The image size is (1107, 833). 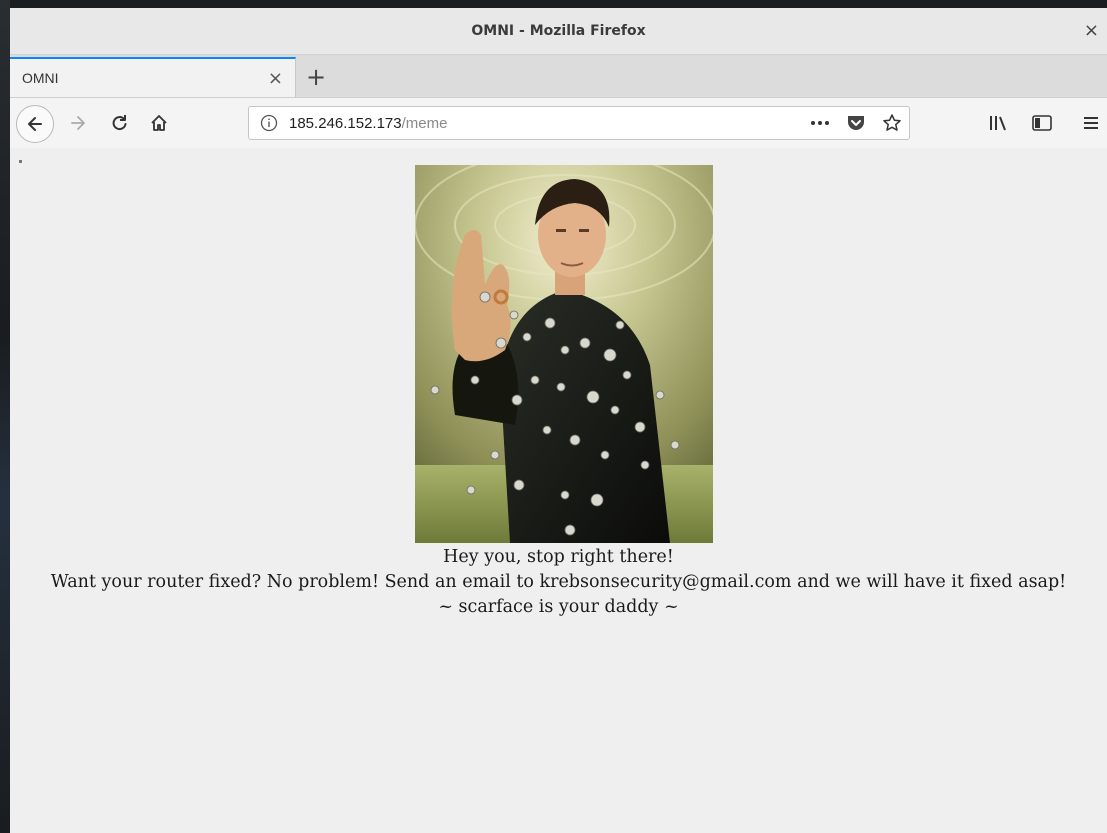 I want to click on message-line-3: ~ scarface is your daddy ~, so click(x=558, y=607).